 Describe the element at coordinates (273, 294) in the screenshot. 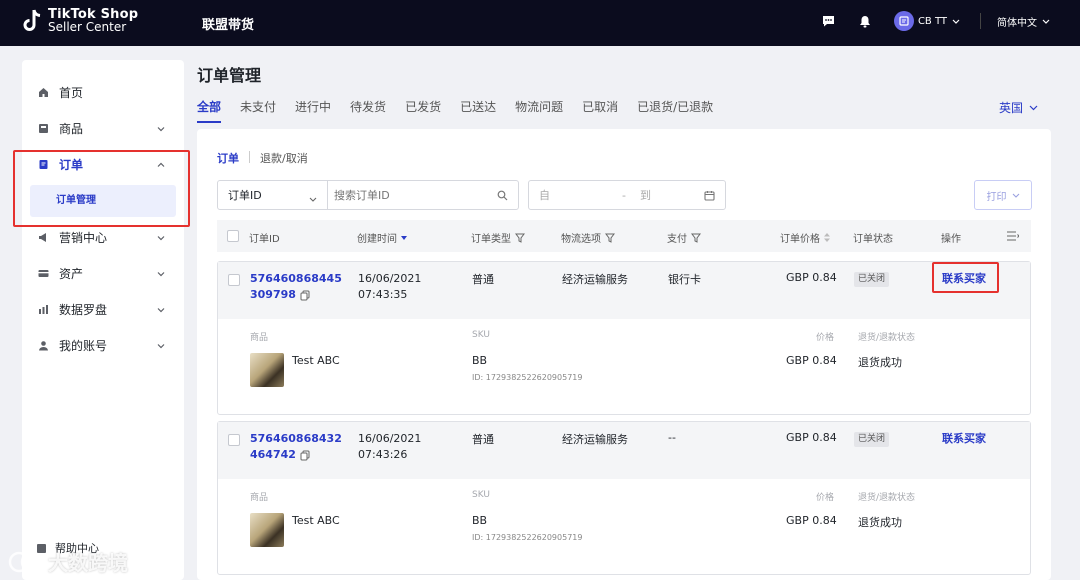

I see `order-id-part2: 309798` at that location.